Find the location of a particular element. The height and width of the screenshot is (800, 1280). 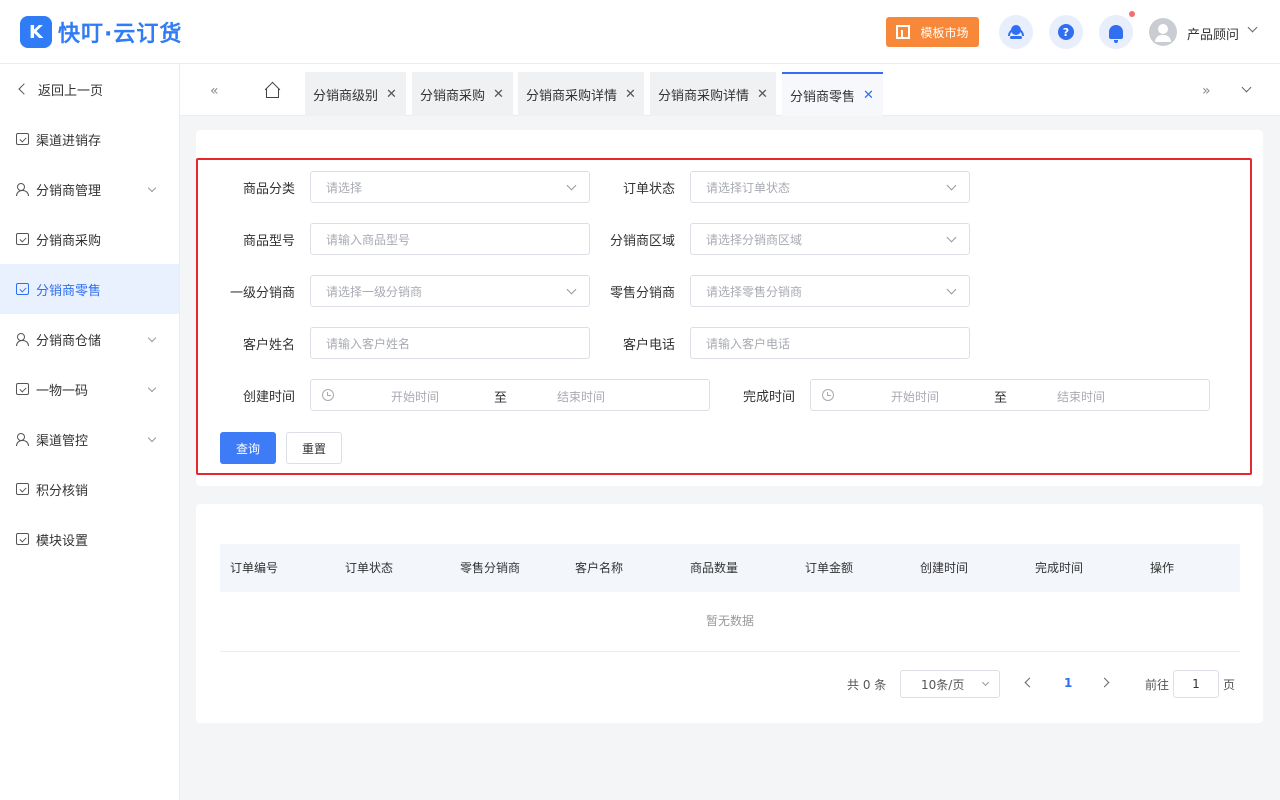

customer-phone-input: 请输入客户电话 is located at coordinates (830, 343).